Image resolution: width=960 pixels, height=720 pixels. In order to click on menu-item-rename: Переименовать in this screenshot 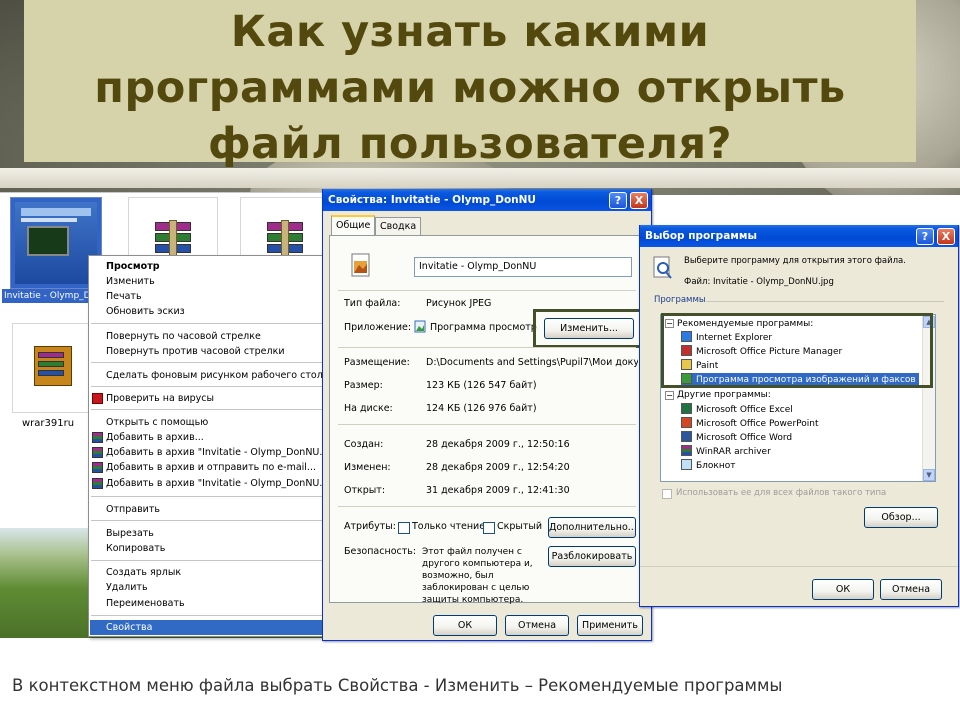, I will do `click(207, 603)`.